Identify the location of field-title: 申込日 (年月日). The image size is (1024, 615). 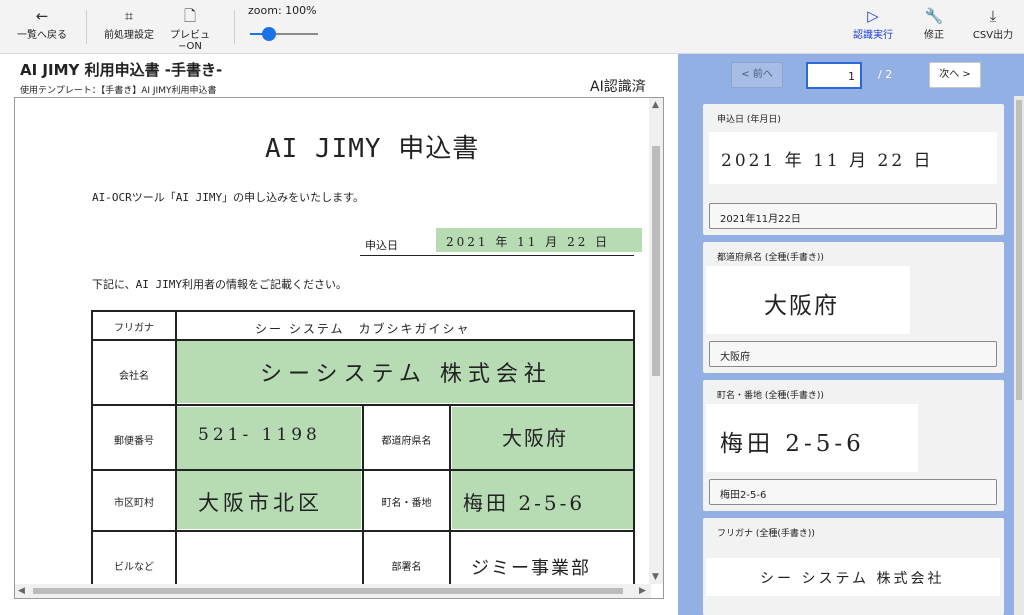
(749, 120).